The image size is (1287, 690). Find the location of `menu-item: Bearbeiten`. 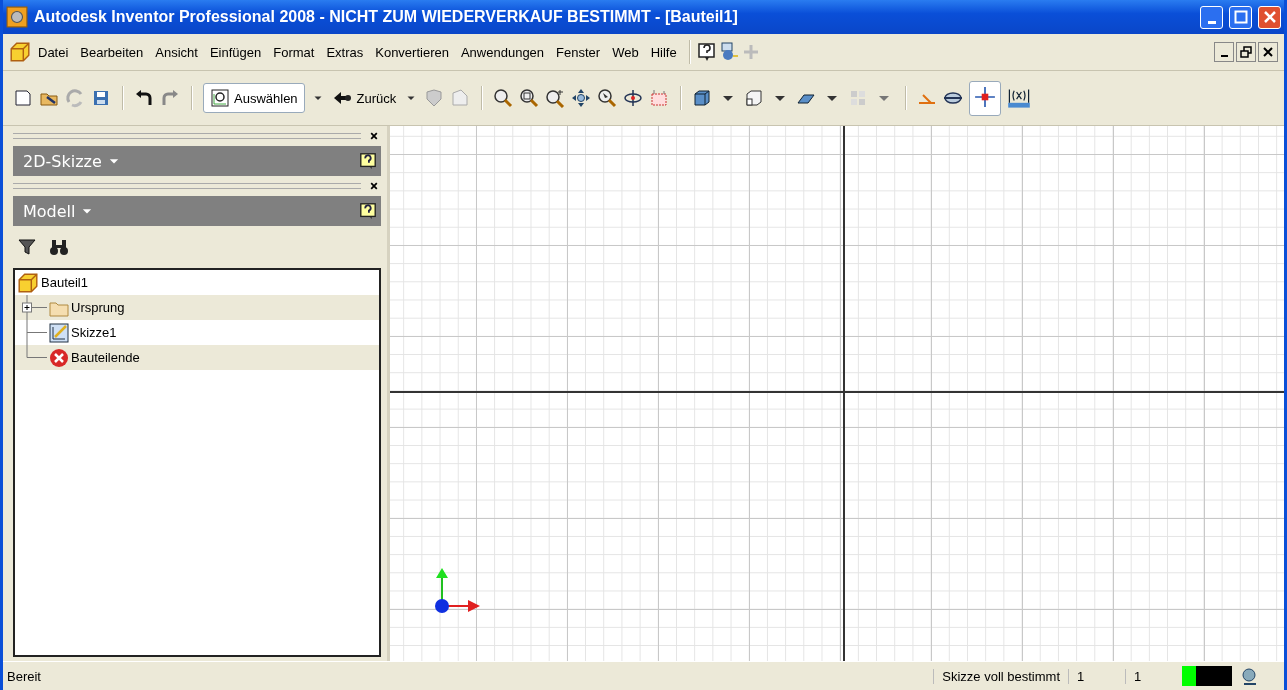

menu-item: Bearbeiten is located at coordinates (112, 52).